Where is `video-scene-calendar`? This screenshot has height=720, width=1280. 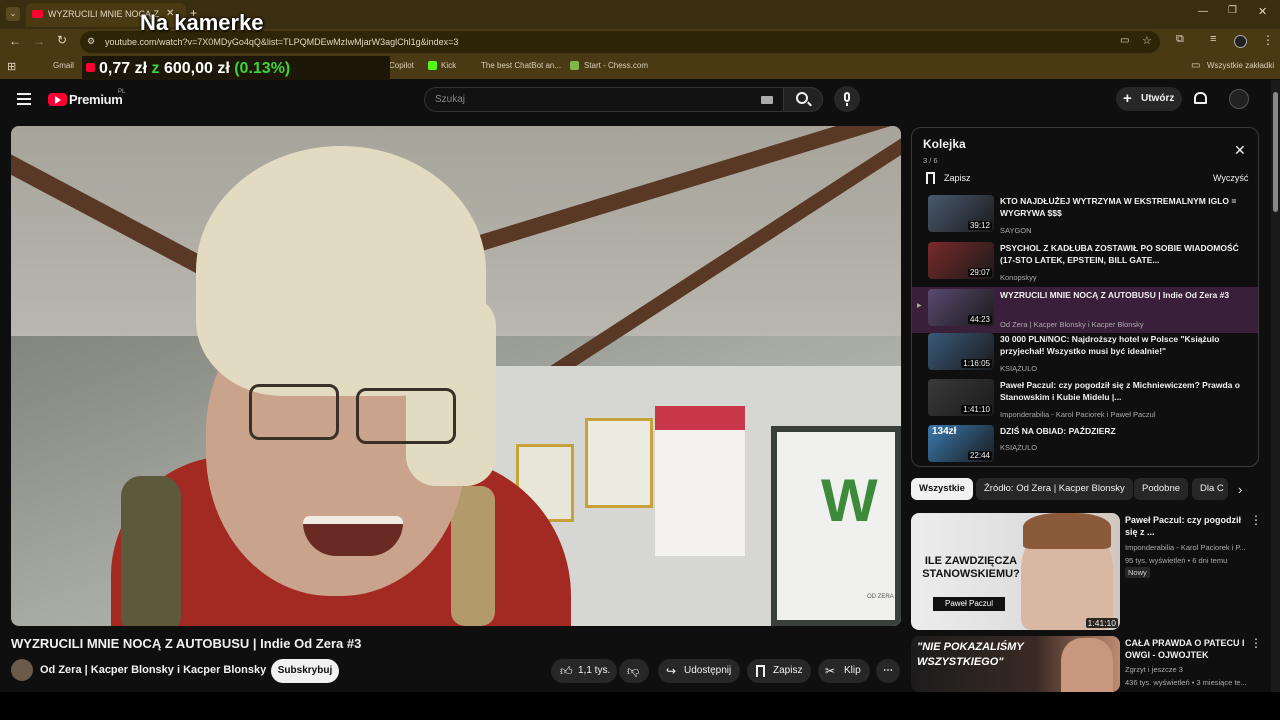 video-scene-calendar is located at coordinates (700, 481).